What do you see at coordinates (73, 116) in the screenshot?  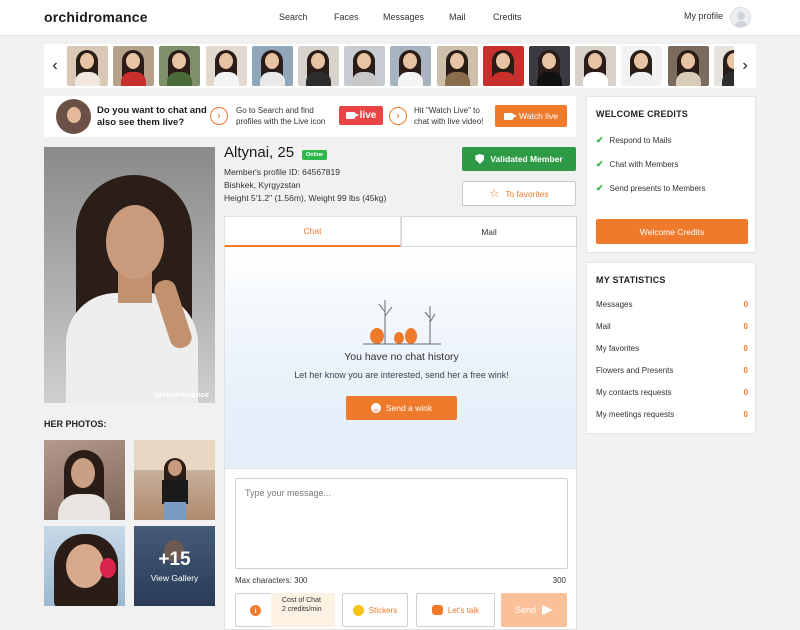 I see `promo-photo` at bounding box center [73, 116].